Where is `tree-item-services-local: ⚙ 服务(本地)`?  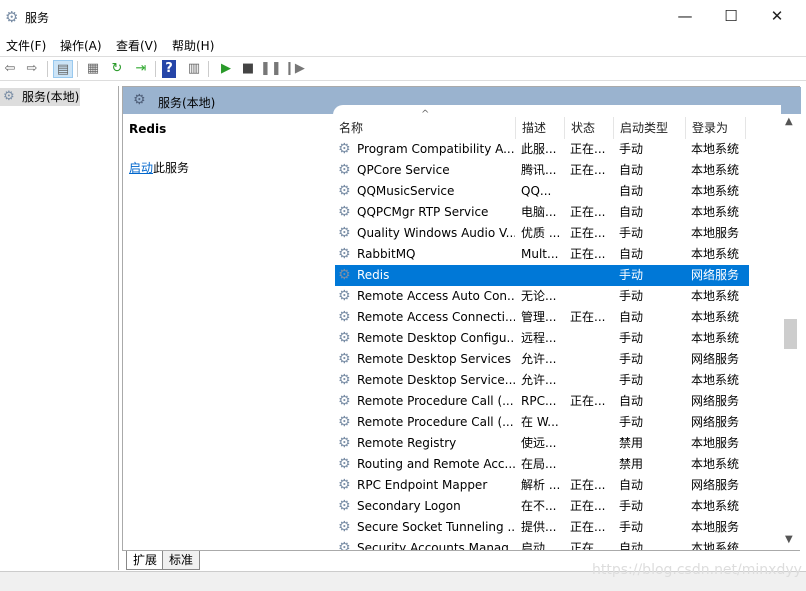 tree-item-services-local: ⚙ 服务(本地) is located at coordinates (40, 97).